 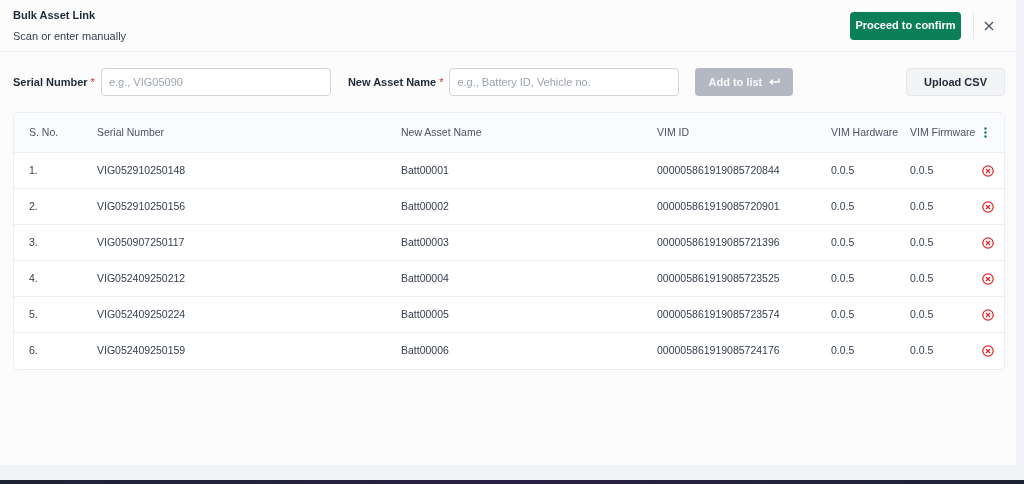 I want to click on table-cell-text: 3., so click(x=34, y=242).